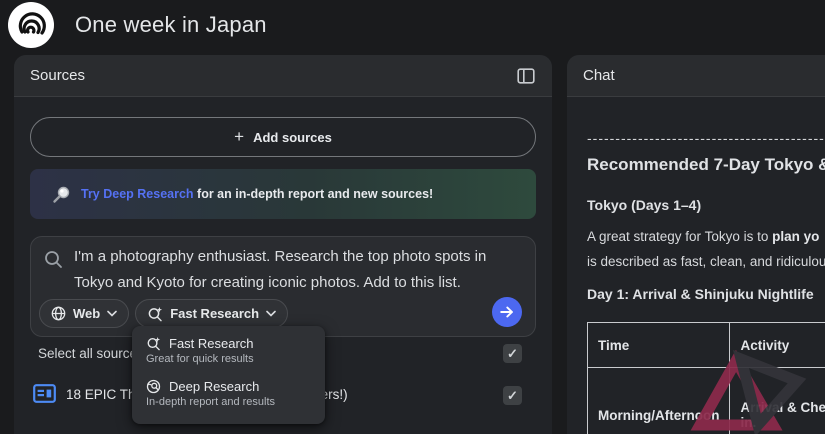 Image resolution: width=825 pixels, height=434 pixels. What do you see at coordinates (228, 352) in the screenshot?
I see `menu-item-fast-research: Fast Research Great for quick results` at bounding box center [228, 352].